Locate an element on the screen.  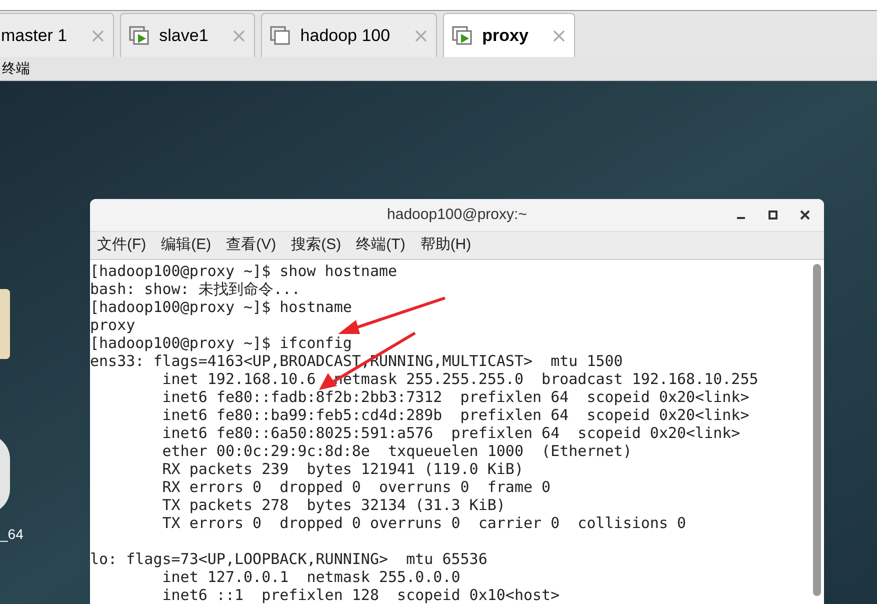
terminal-line: TX errors 0 dropped 0 overruns 0 carrier 0 collisions 0 is located at coordinates (424, 523).